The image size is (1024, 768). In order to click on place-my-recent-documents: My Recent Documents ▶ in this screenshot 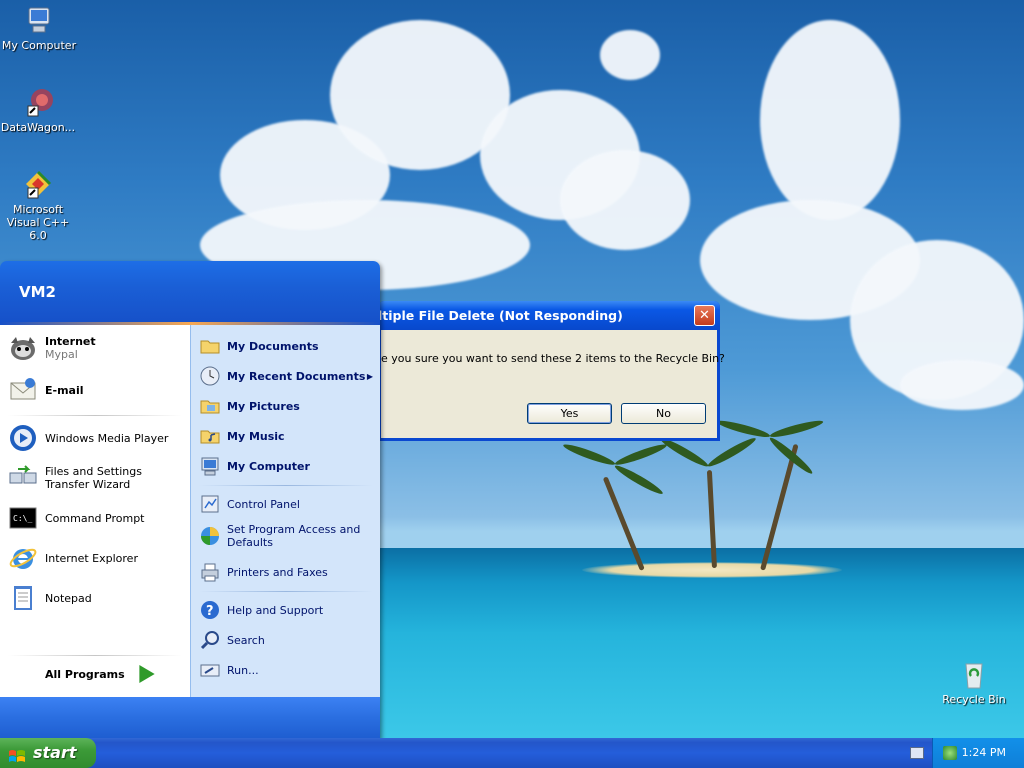, I will do `click(286, 376)`.